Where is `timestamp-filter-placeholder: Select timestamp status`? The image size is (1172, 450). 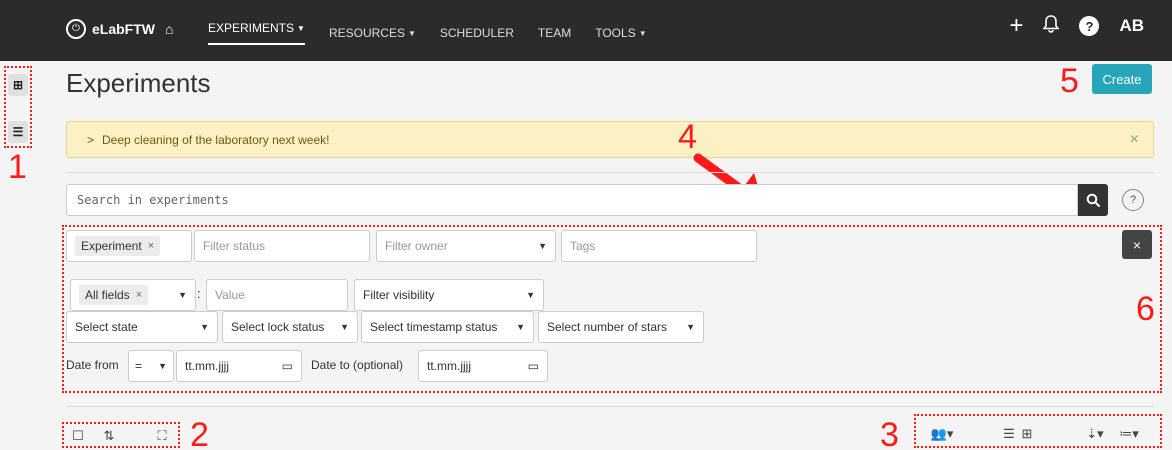 timestamp-filter-placeholder: Select timestamp status is located at coordinates (434, 327).